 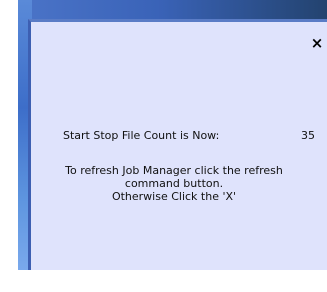 What do you see at coordinates (174, 183) in the screenshot?
I see `instruction-line-2: command button.` at bounding box center [174, 183].